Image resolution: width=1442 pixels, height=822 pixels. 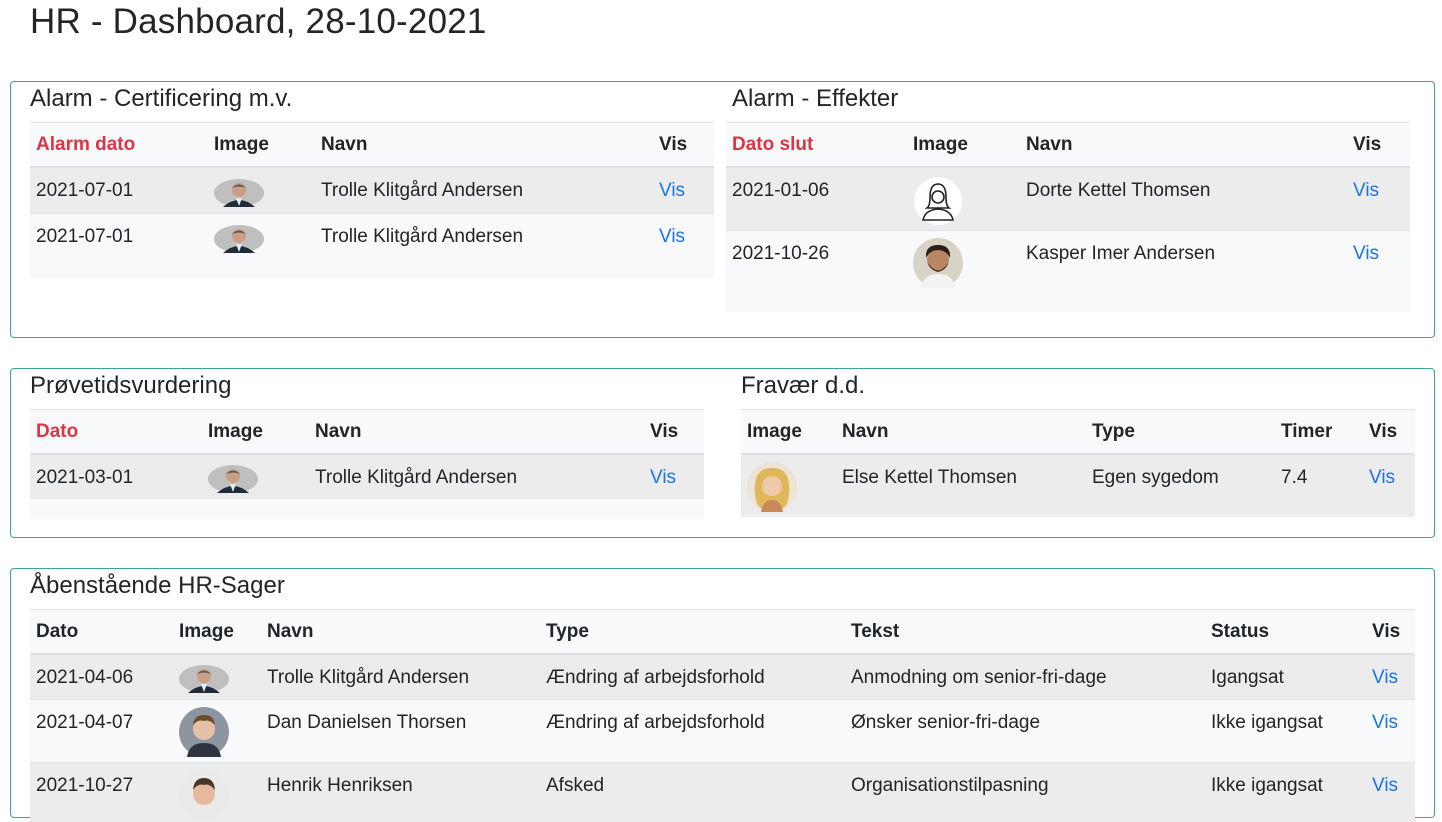 What do you see at coordinates (1240, 631) in the screenshot?
I see `col-status: Status` at bounding box center [1240, 631].